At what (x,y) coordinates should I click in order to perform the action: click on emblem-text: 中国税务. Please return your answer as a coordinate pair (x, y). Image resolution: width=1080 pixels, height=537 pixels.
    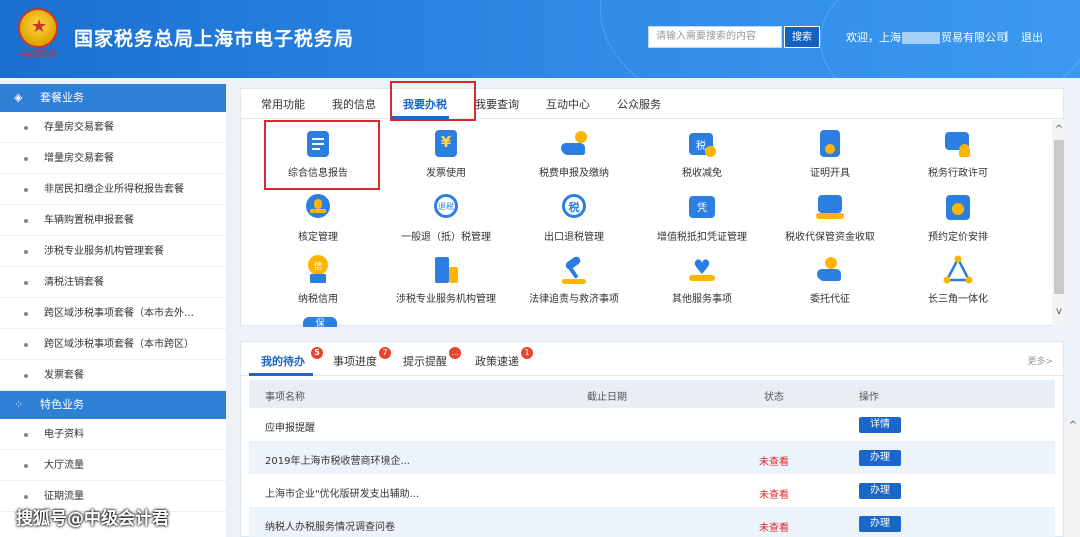
    Looking at the image, I should click on (37, 55).